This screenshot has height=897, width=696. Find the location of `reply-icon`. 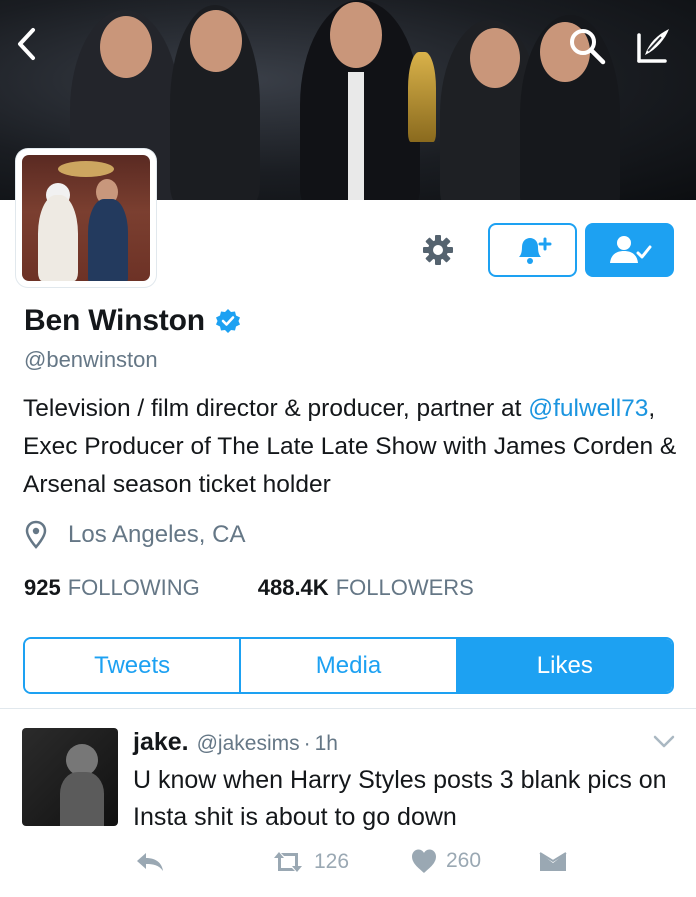

reply-icon is located at coordinates (150, 862).